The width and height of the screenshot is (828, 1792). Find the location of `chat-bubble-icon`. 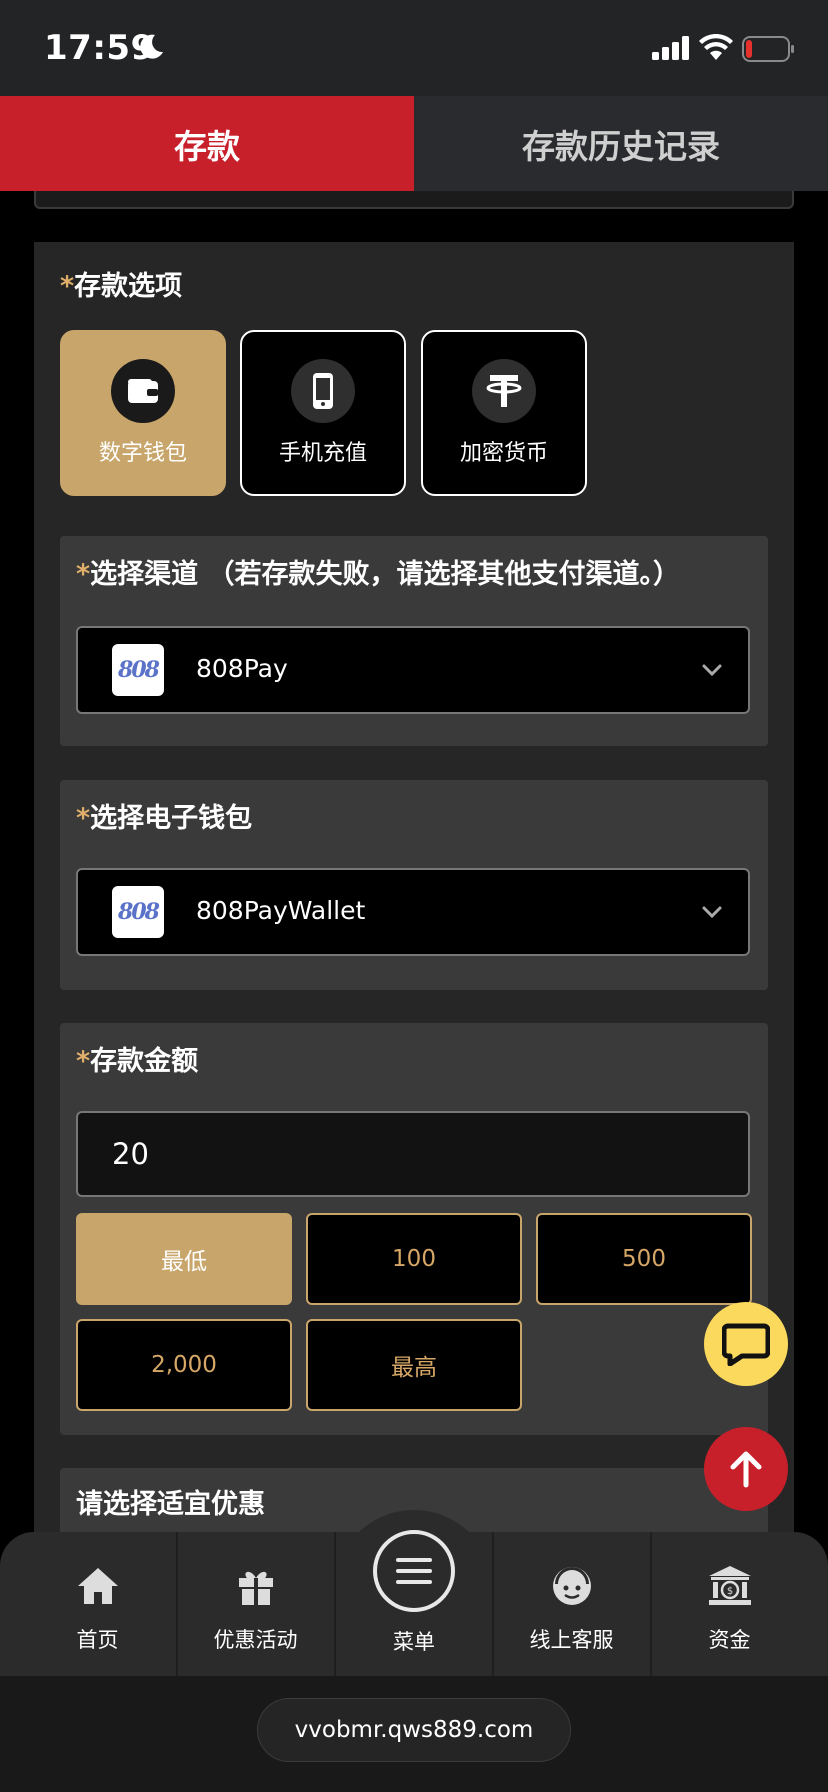

chat-bubble-icon is located at coordinates (746, 1344).